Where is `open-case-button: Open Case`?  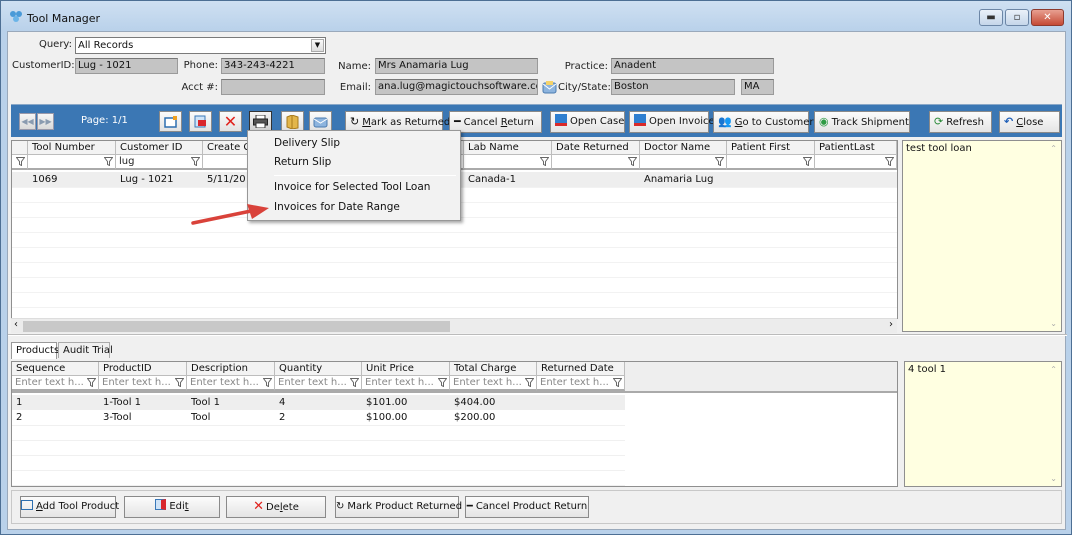 open-case-button: Open Case is located at coordinates (587, 122).